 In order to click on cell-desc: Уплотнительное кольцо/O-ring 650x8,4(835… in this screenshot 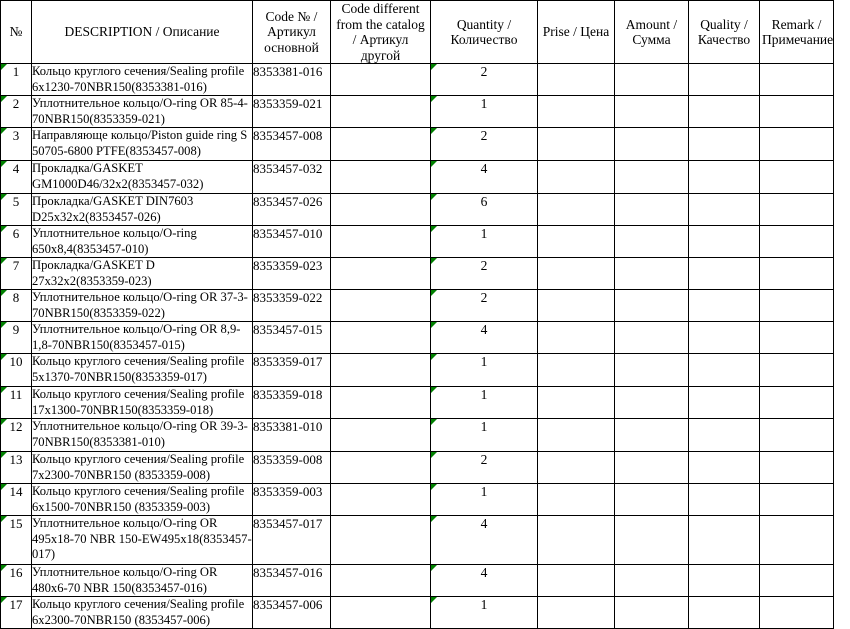, I will do `click(142, 241)`.